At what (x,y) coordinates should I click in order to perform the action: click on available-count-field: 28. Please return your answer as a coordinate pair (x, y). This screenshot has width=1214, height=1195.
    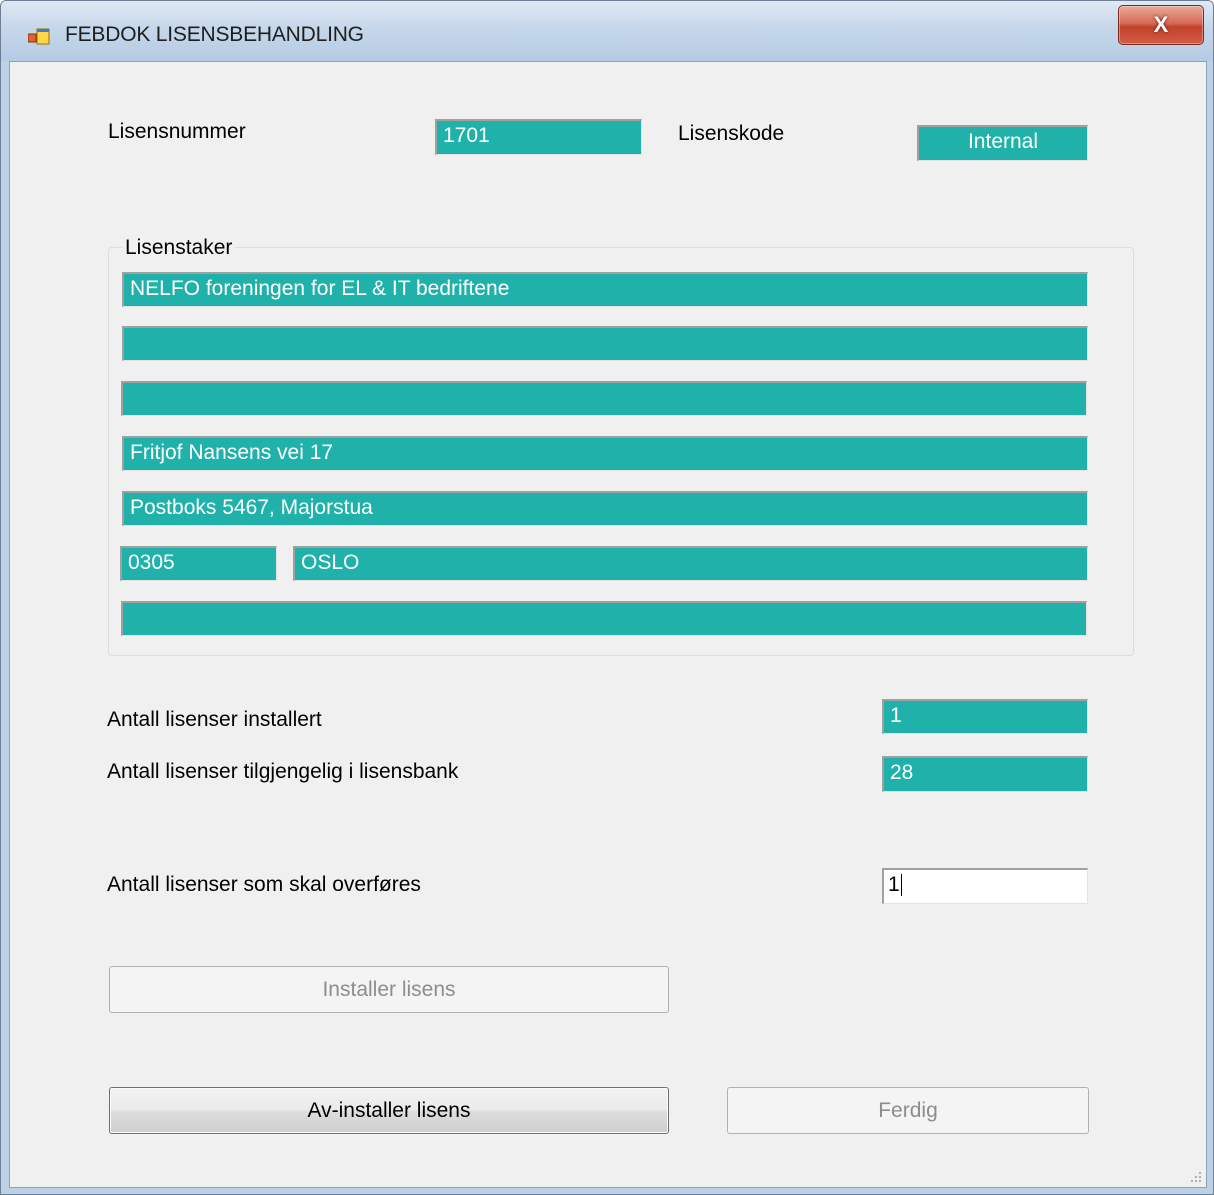
    Looking at the image, I should click on (985, 774).